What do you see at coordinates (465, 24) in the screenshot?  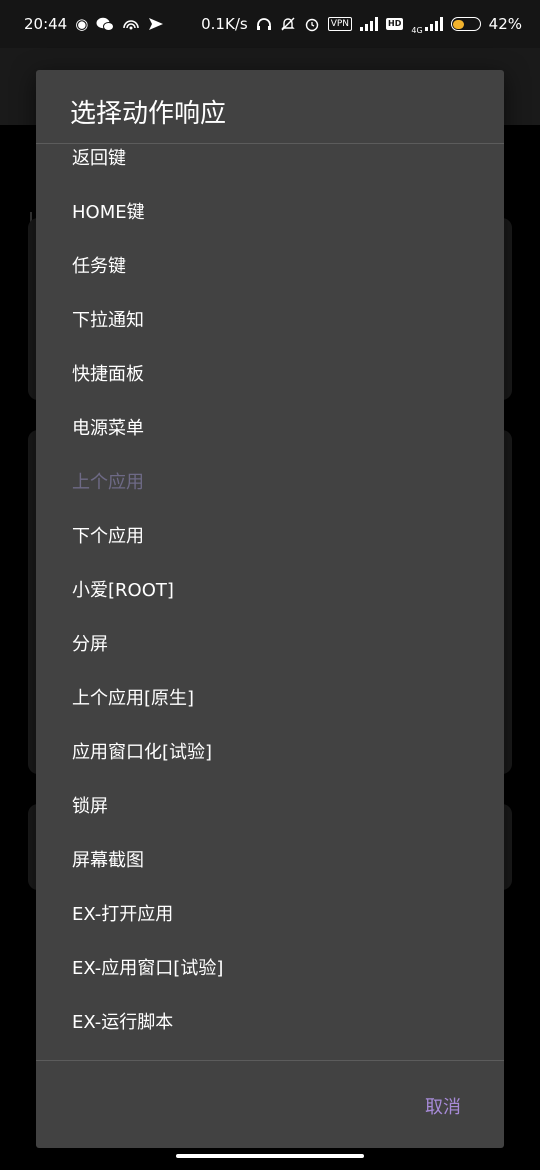 I see `battery-icon` at bounding box center [465, 24].